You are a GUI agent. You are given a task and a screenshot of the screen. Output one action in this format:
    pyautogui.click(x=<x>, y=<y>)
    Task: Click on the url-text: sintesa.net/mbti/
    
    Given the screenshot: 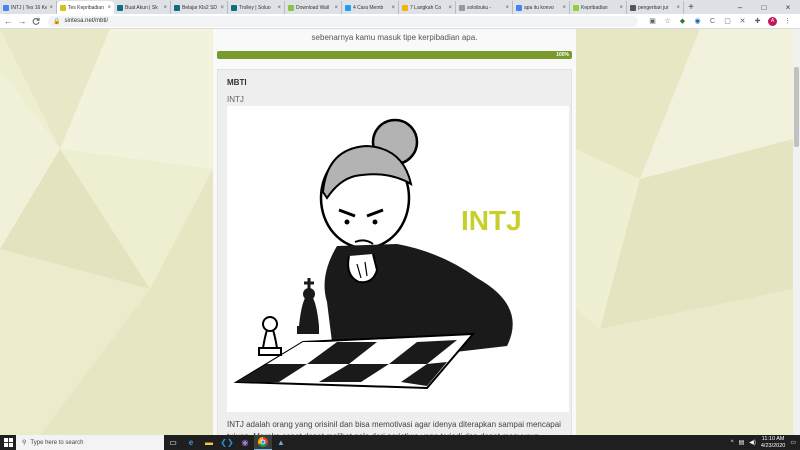 What is the action you would take?
    pyautogui.click(x=86, y=21)
    